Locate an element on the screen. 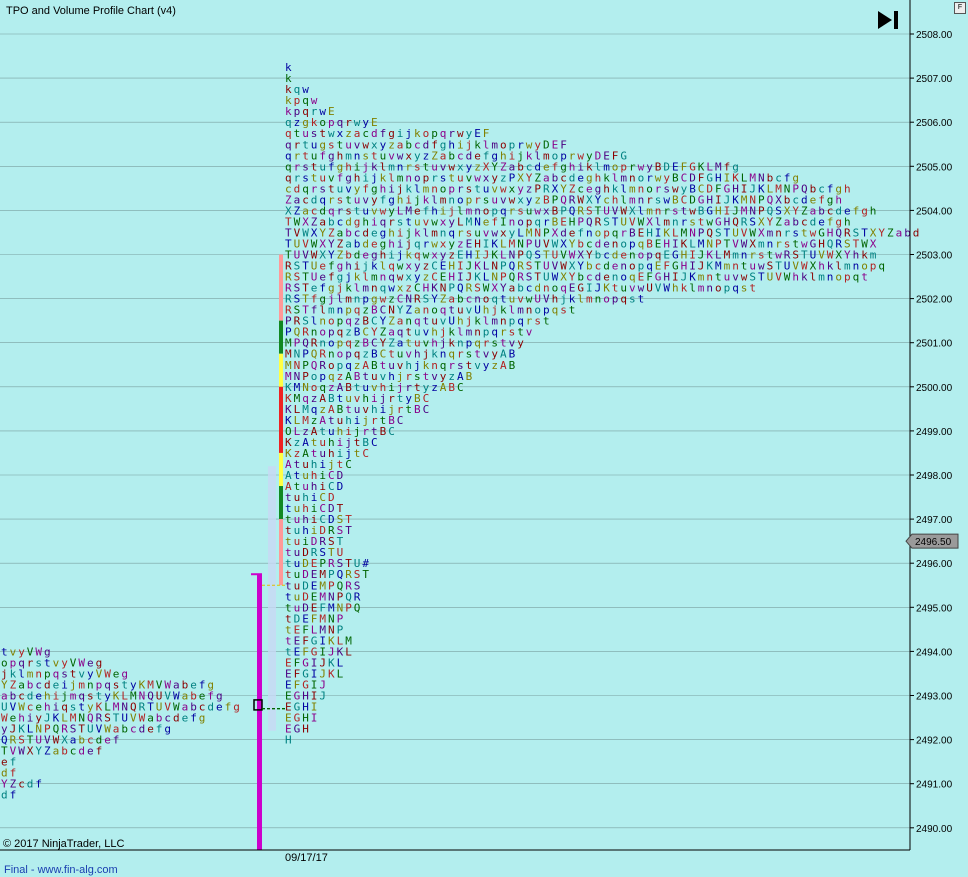 The width and height of the screenshot is (968, 877). tpo-letter: k is located at coordinates (804, 277).